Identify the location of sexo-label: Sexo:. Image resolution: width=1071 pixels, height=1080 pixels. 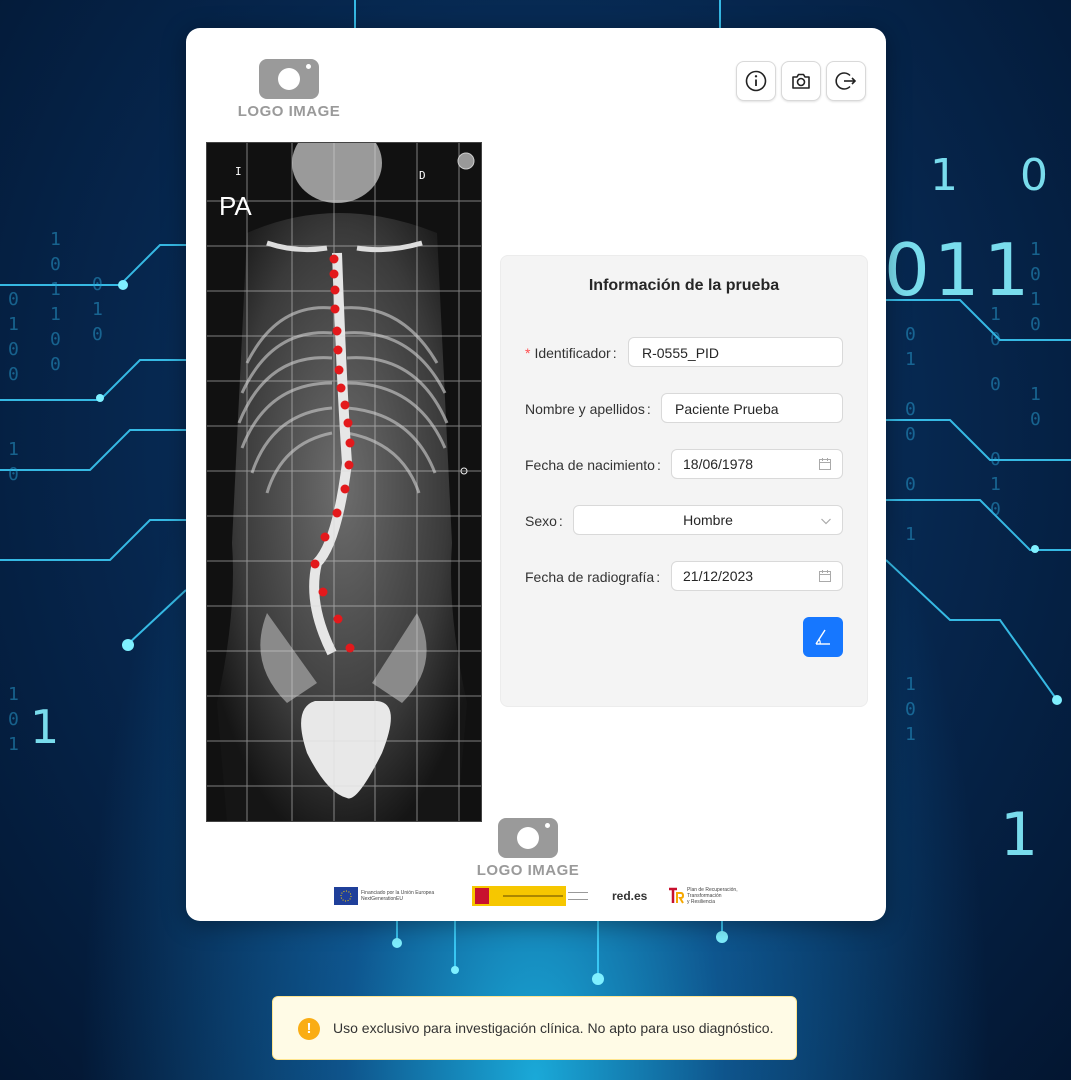
(544, 521).